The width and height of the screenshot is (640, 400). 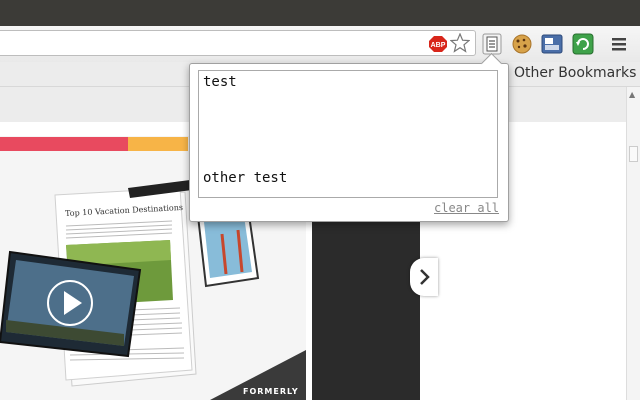 I want to click on scrollbar-thumb, so click(x=633, y=154).